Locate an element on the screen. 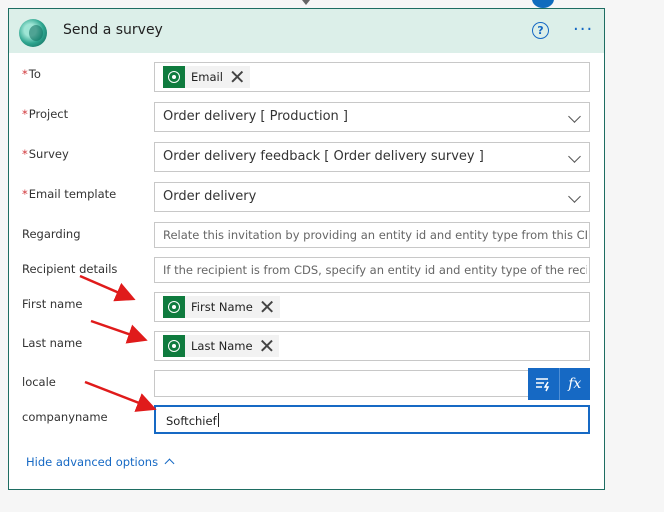 Image resolution: width=664 pixels, height=512 pixels. project-value: Order delivery [ Production ] is located at coordinates (255, 116).